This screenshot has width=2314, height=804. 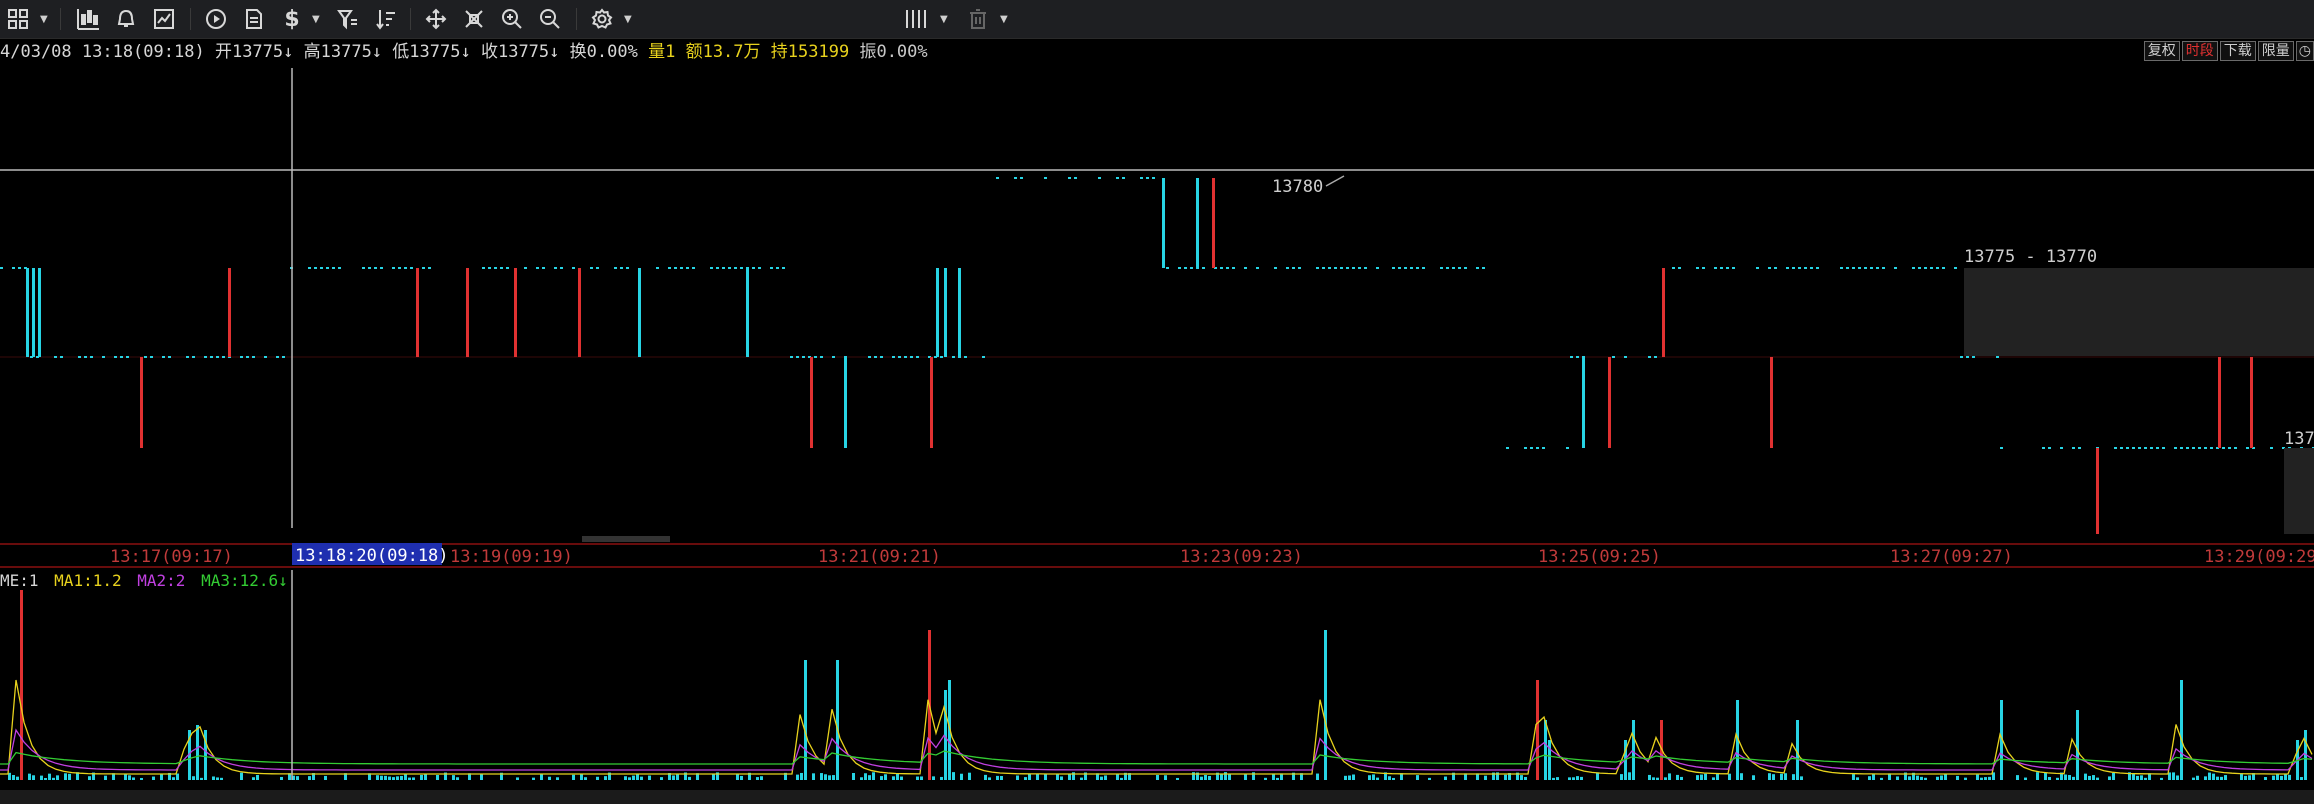 What do you see at coordinates (19, 580) in the screenshot?
I see `volume-legend-me: ME:1` at bounding box center [19, 580].